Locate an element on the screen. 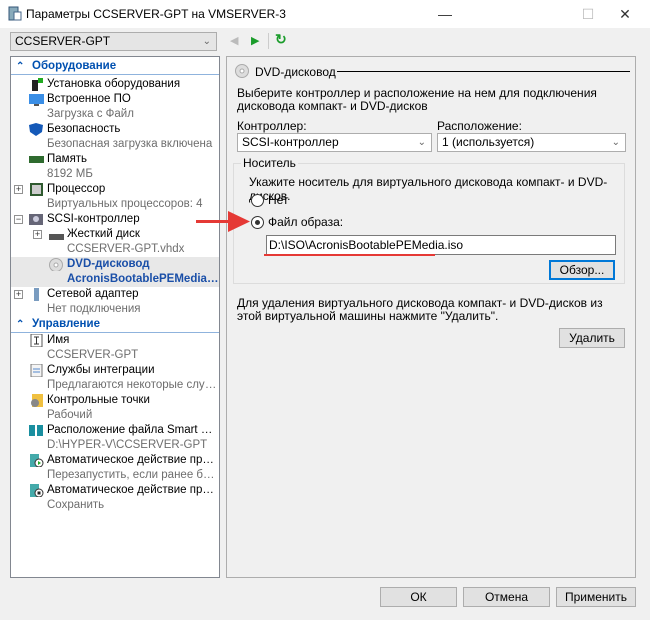 The height and width of the screenshot is (620, 650). section-label: Управление is located at coordinates (66, 324).